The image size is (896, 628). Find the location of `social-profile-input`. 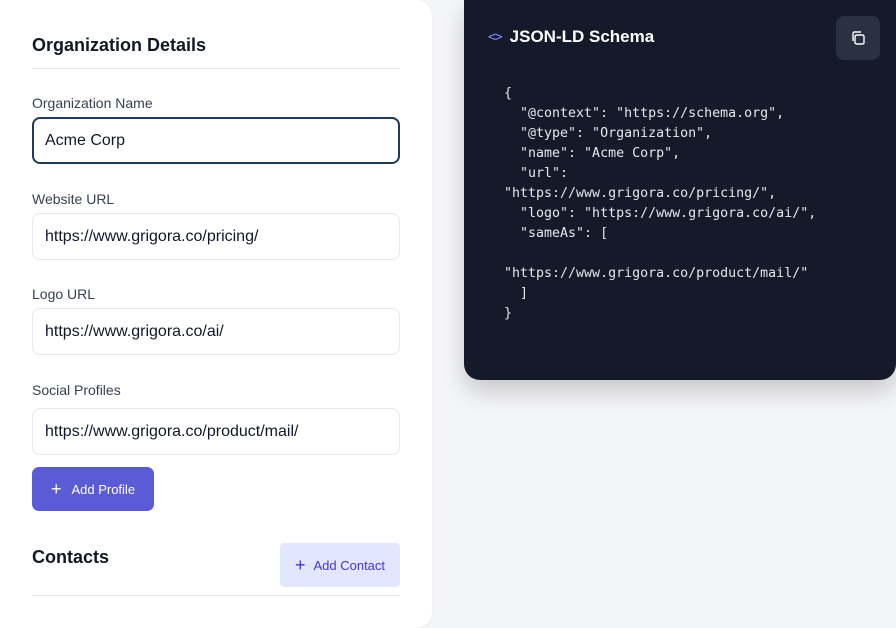

social-profile-input is located at coordinates (216, 431).